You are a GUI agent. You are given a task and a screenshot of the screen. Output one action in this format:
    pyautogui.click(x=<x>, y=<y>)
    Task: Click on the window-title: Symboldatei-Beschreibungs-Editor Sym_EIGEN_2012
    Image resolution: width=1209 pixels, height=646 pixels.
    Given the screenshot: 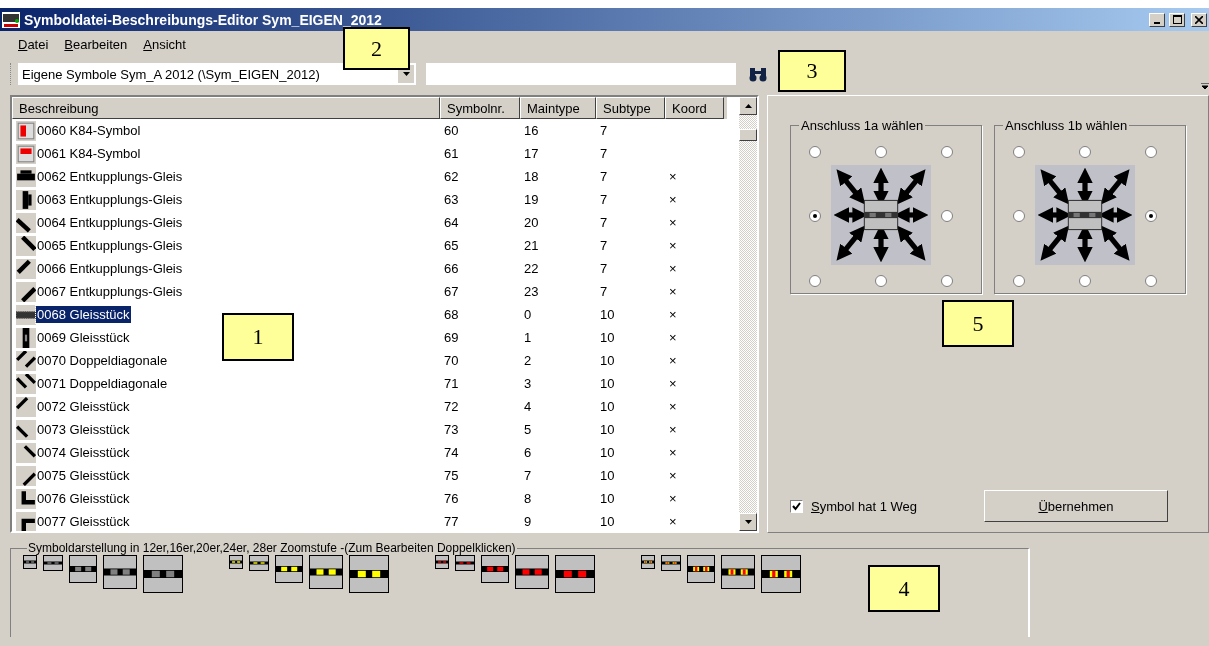 What is the action you would take?
    pyautogui.click(x=203, y=19)
    